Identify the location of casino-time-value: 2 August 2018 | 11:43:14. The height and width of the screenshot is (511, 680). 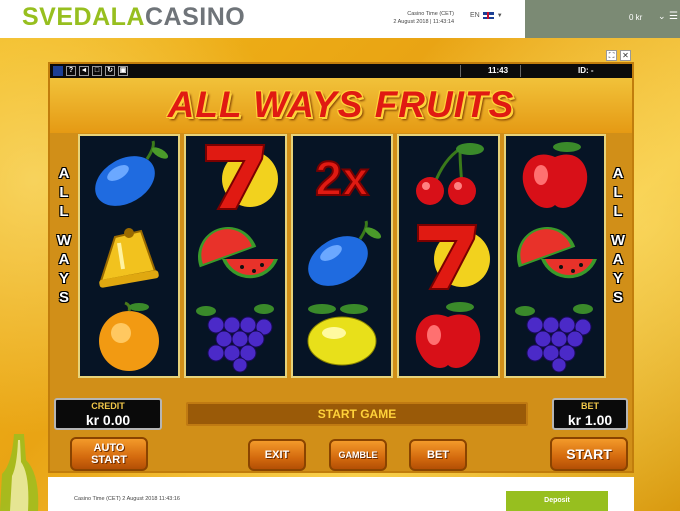
(423, 22).